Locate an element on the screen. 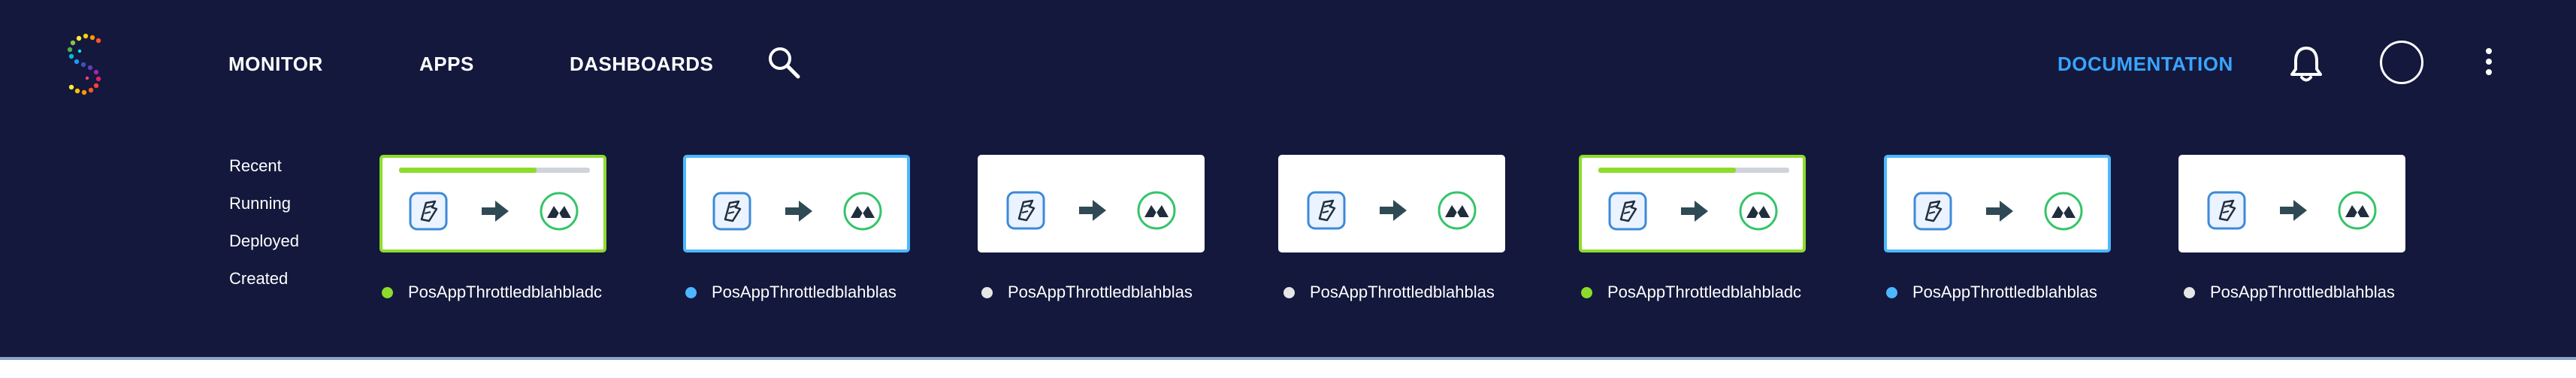 The height and width of the screenshot is (378, 2576). striim-logo-icon is located at coordinates (84, 64).